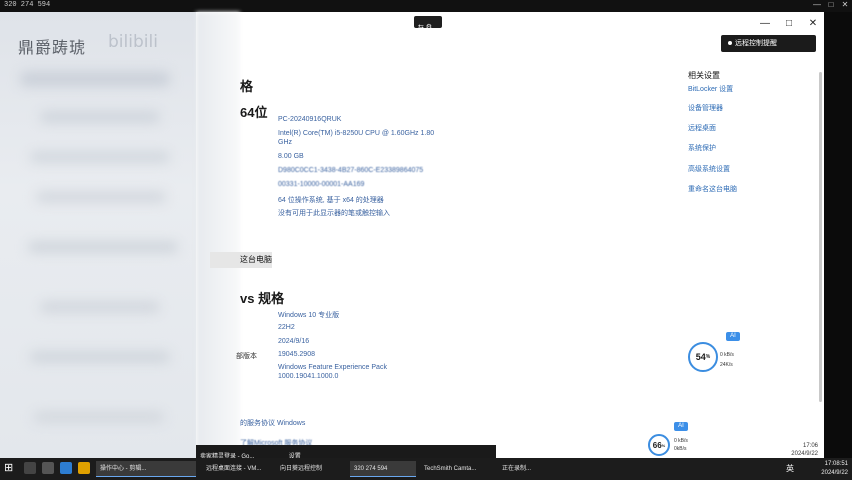  I want to click on settings-scrollbar, so click(820, 237).